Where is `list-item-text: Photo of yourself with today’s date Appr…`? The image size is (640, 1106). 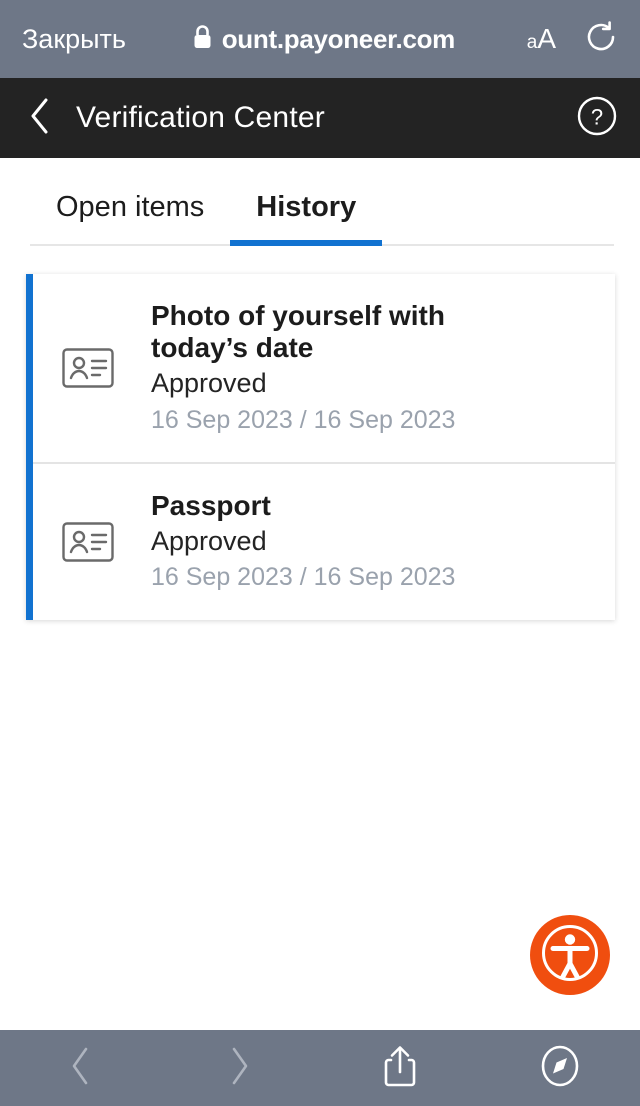
list-item-text: Photo of yourself with today’s date Appr… is located at coordinates (374, 368).